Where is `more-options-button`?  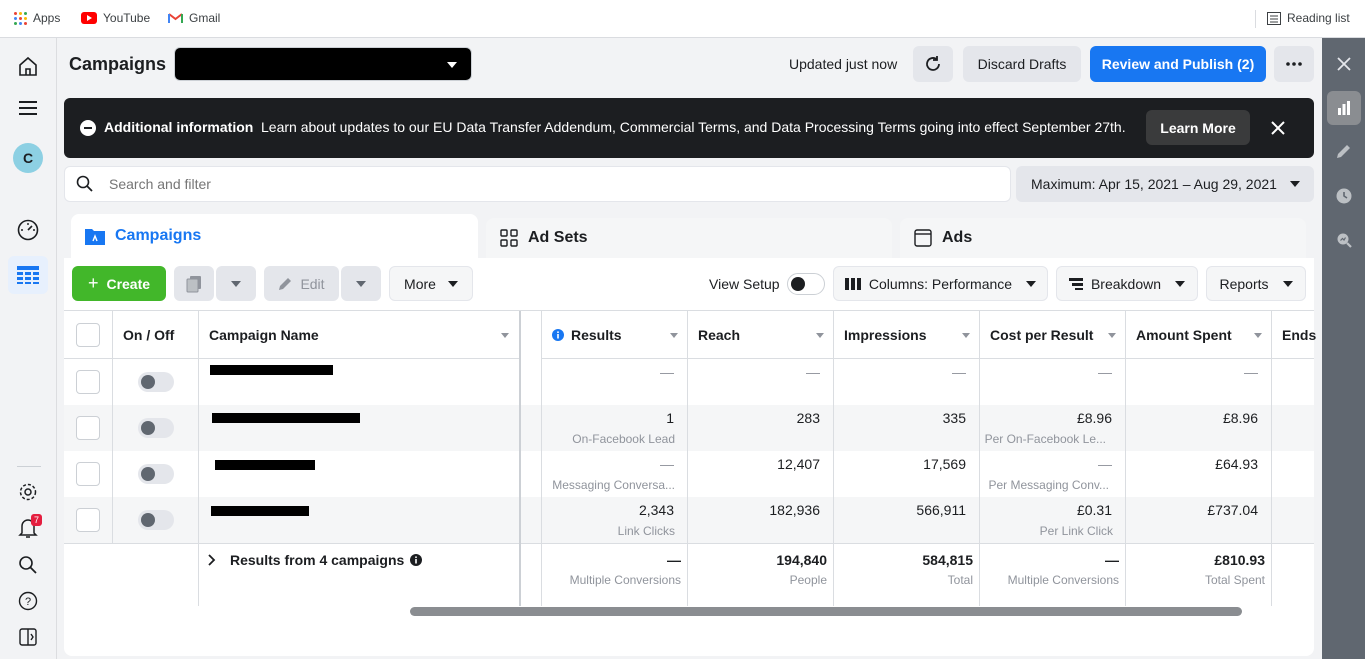
more-options-button is located at coordinates (1294, 64).